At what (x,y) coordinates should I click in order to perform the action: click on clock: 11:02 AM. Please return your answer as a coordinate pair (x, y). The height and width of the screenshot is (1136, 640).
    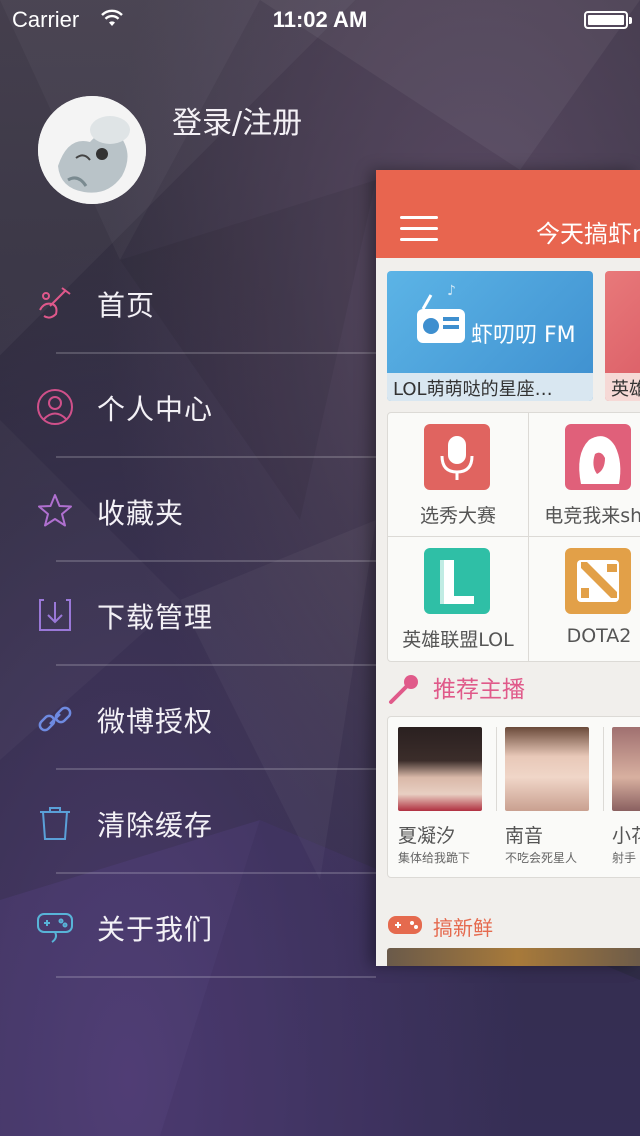
    Looking at the image, I should click on (320, 19).